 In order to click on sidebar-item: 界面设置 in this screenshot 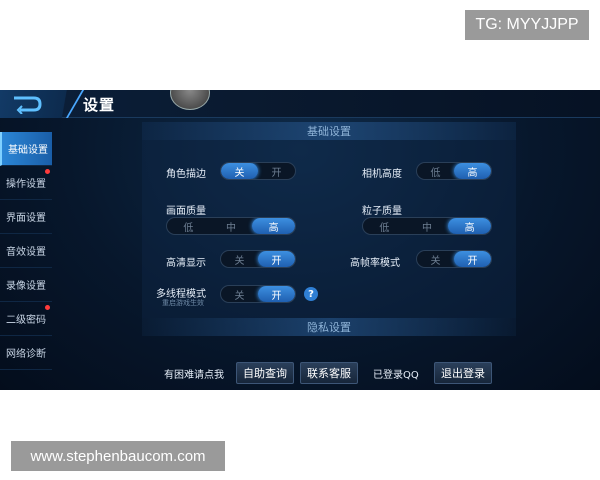, I will do `click(26, 217)`.